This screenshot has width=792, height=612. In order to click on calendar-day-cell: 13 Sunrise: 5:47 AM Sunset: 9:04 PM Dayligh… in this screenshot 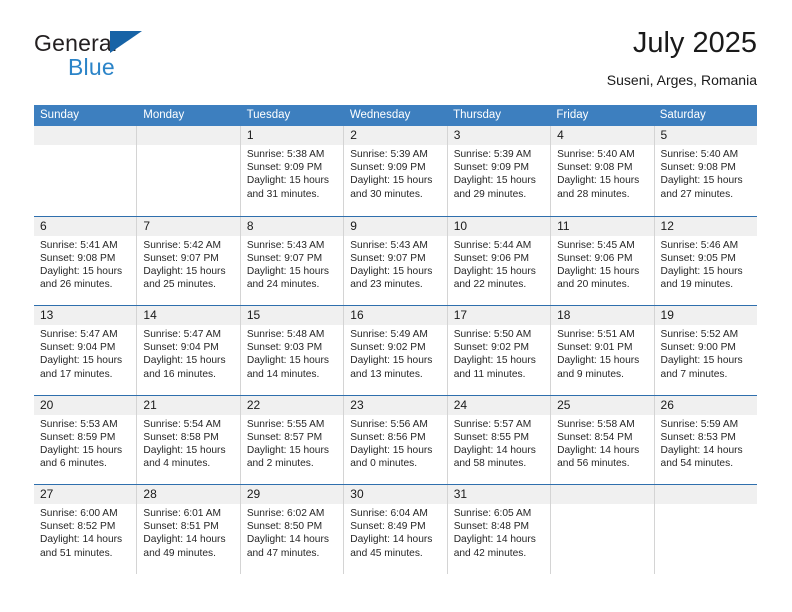, I will do `click(85, 350)`.